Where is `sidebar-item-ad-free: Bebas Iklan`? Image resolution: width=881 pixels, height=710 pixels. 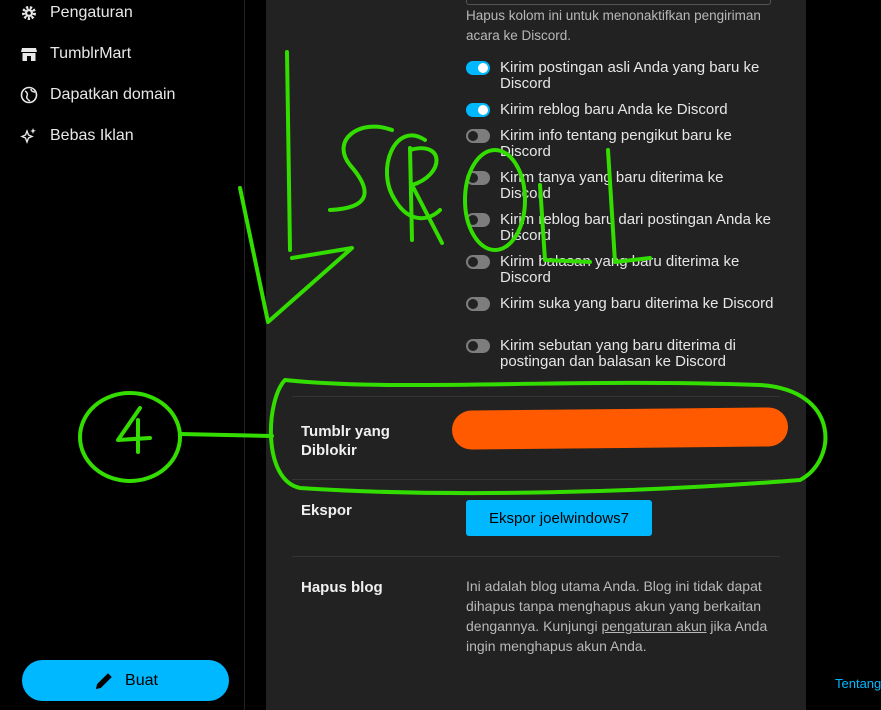
sidebar-item-ad-free: Bebas Iklan is located at coordinates (77, 136).